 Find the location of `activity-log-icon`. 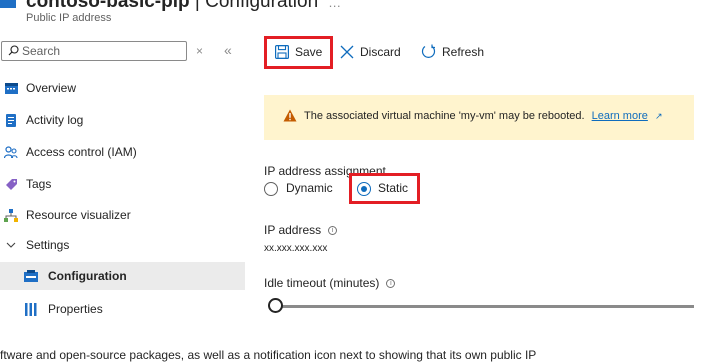

activity-log-icon is located at coordinates (11, 120).